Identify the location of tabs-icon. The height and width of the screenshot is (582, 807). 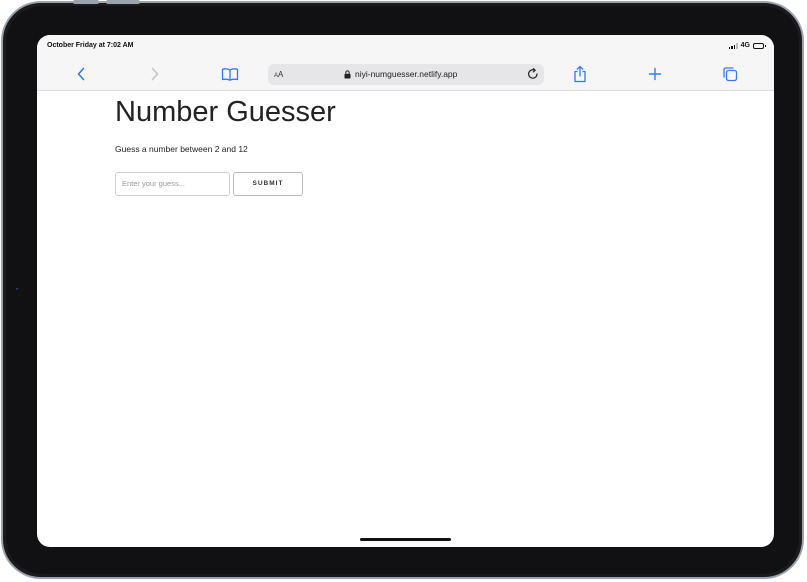
(730, 74).